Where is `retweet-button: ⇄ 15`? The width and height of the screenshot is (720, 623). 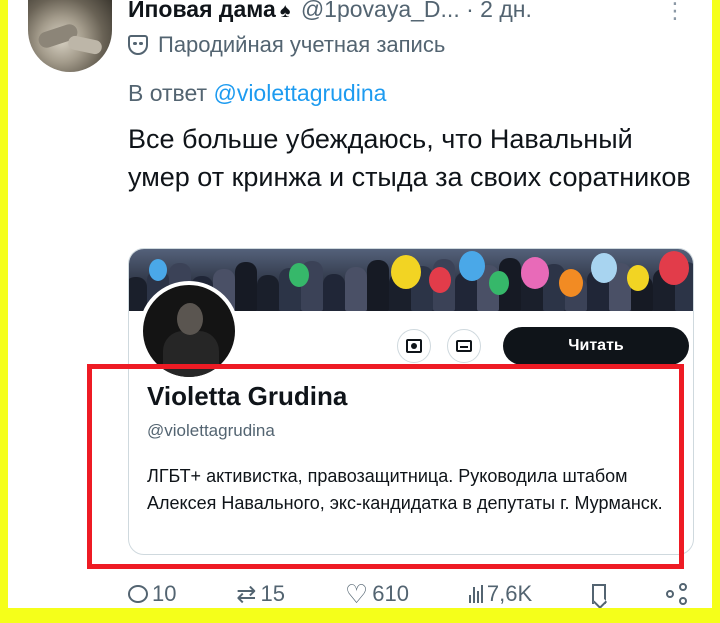
retweet-button: ⇄ 15 is located at coordinates (260, 594).